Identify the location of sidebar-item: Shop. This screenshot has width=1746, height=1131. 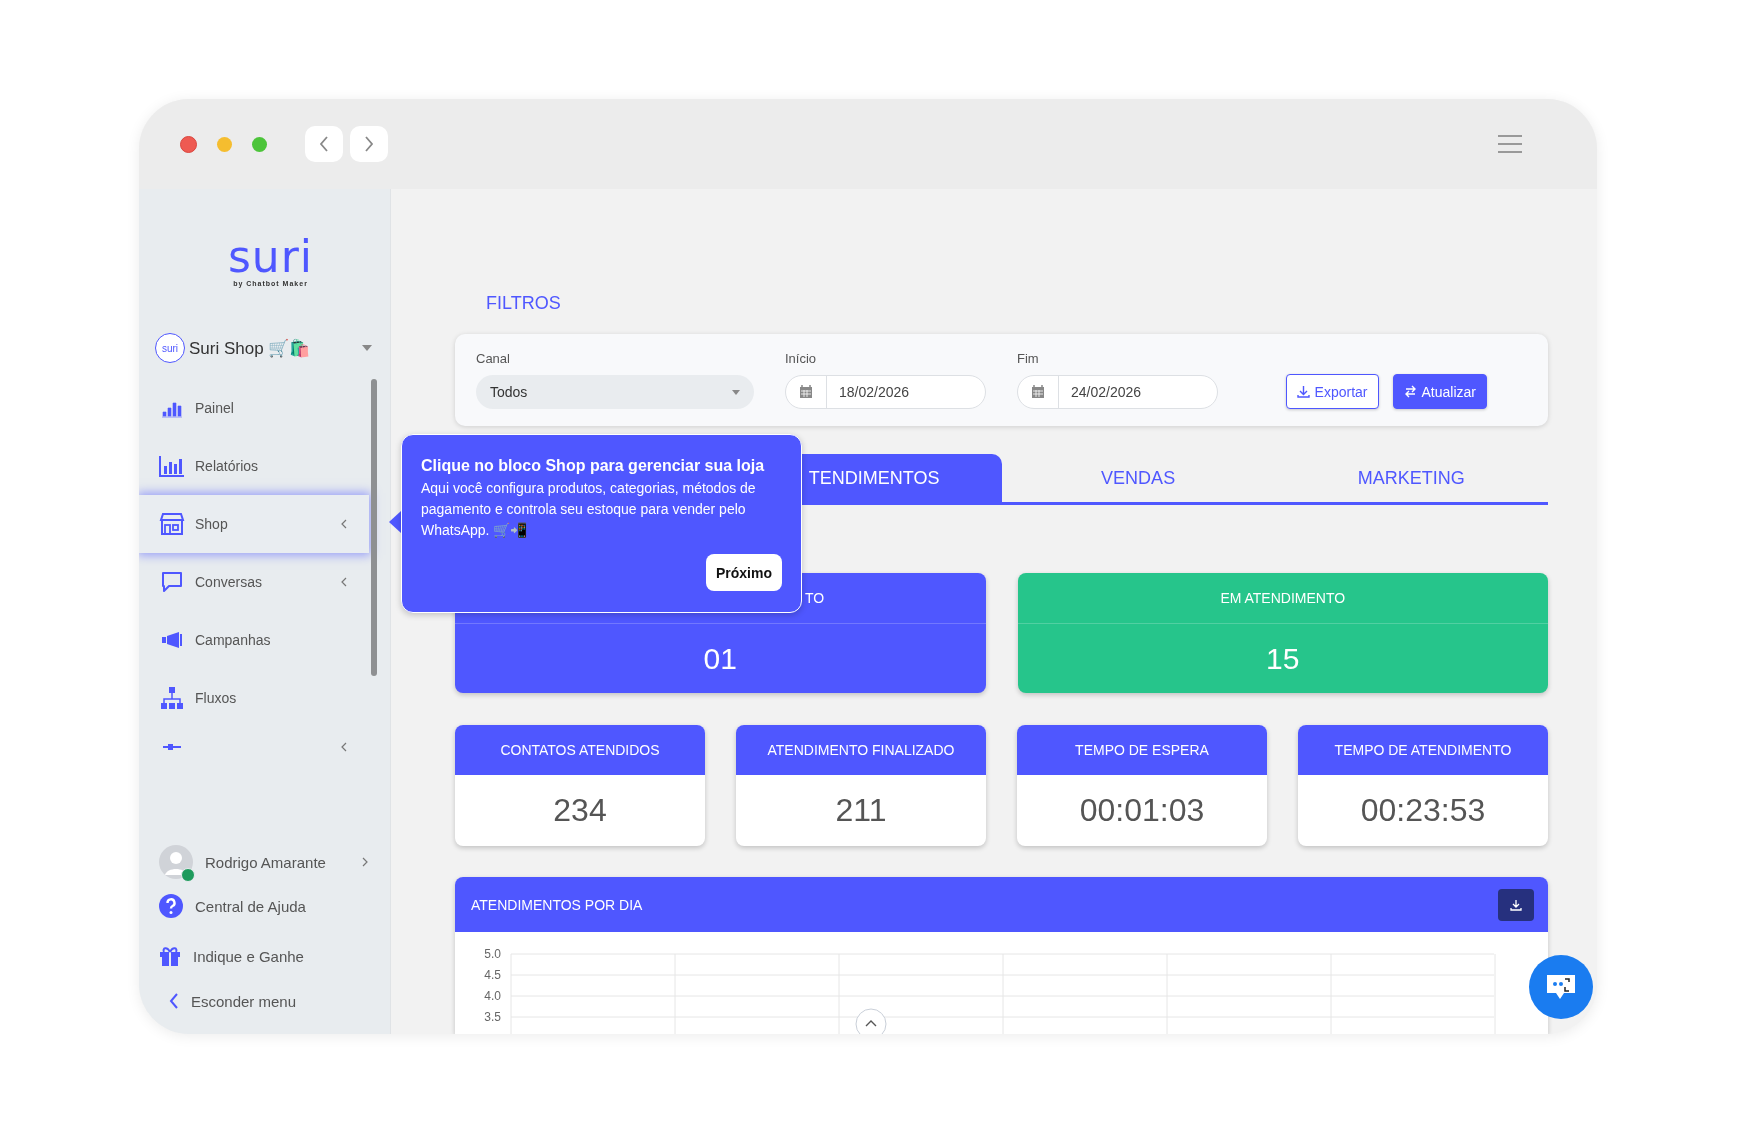
(254, 524).